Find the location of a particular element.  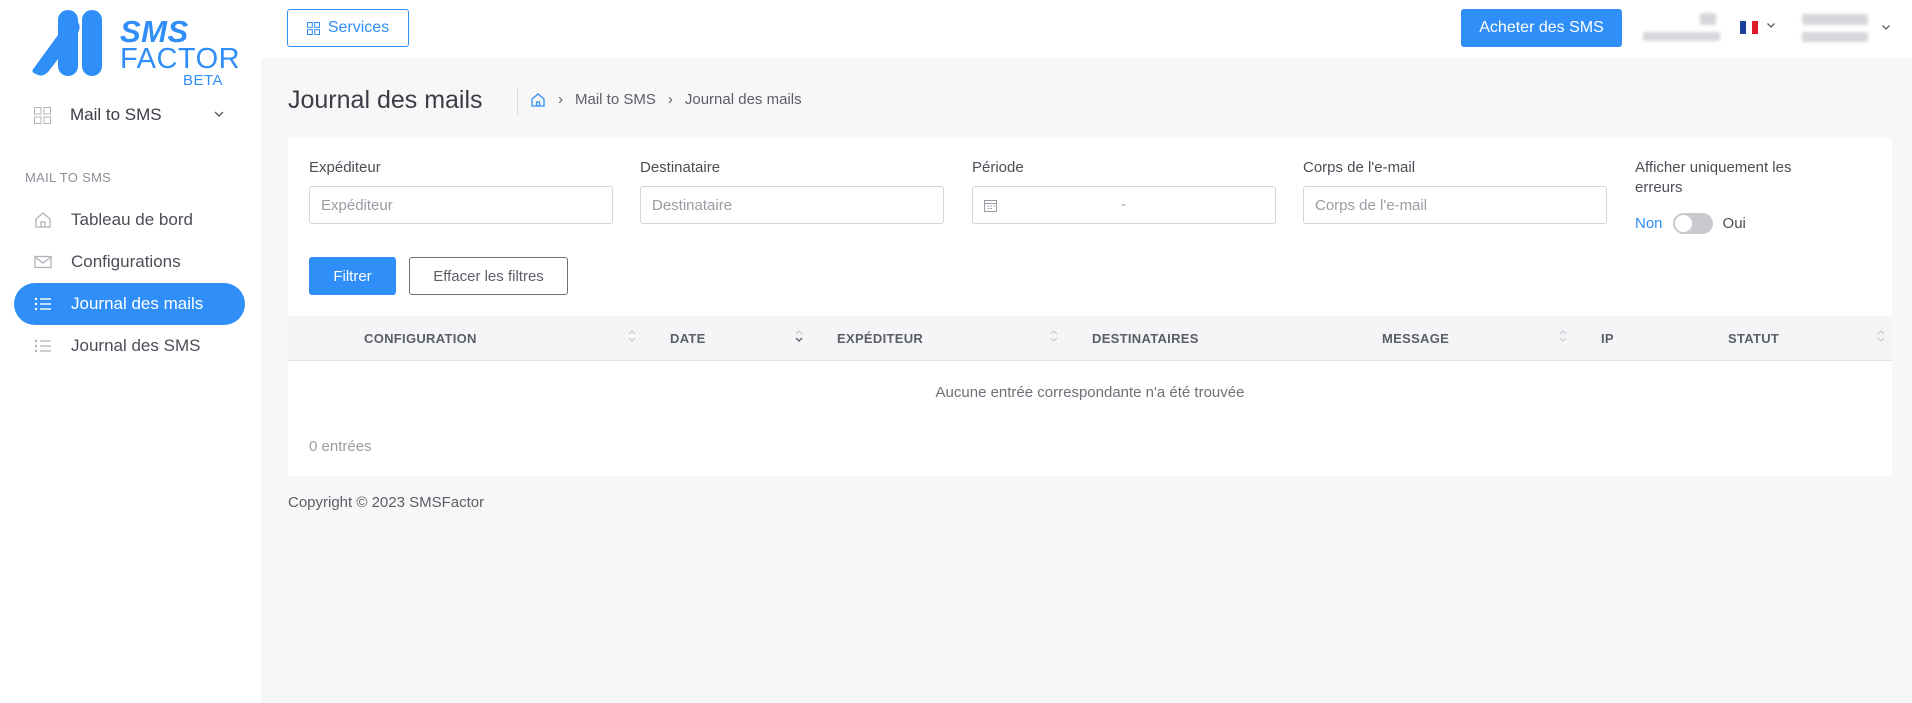

sidebar-item-journal-des-sms: Journal des SMS is located at coordinates (129, 346).